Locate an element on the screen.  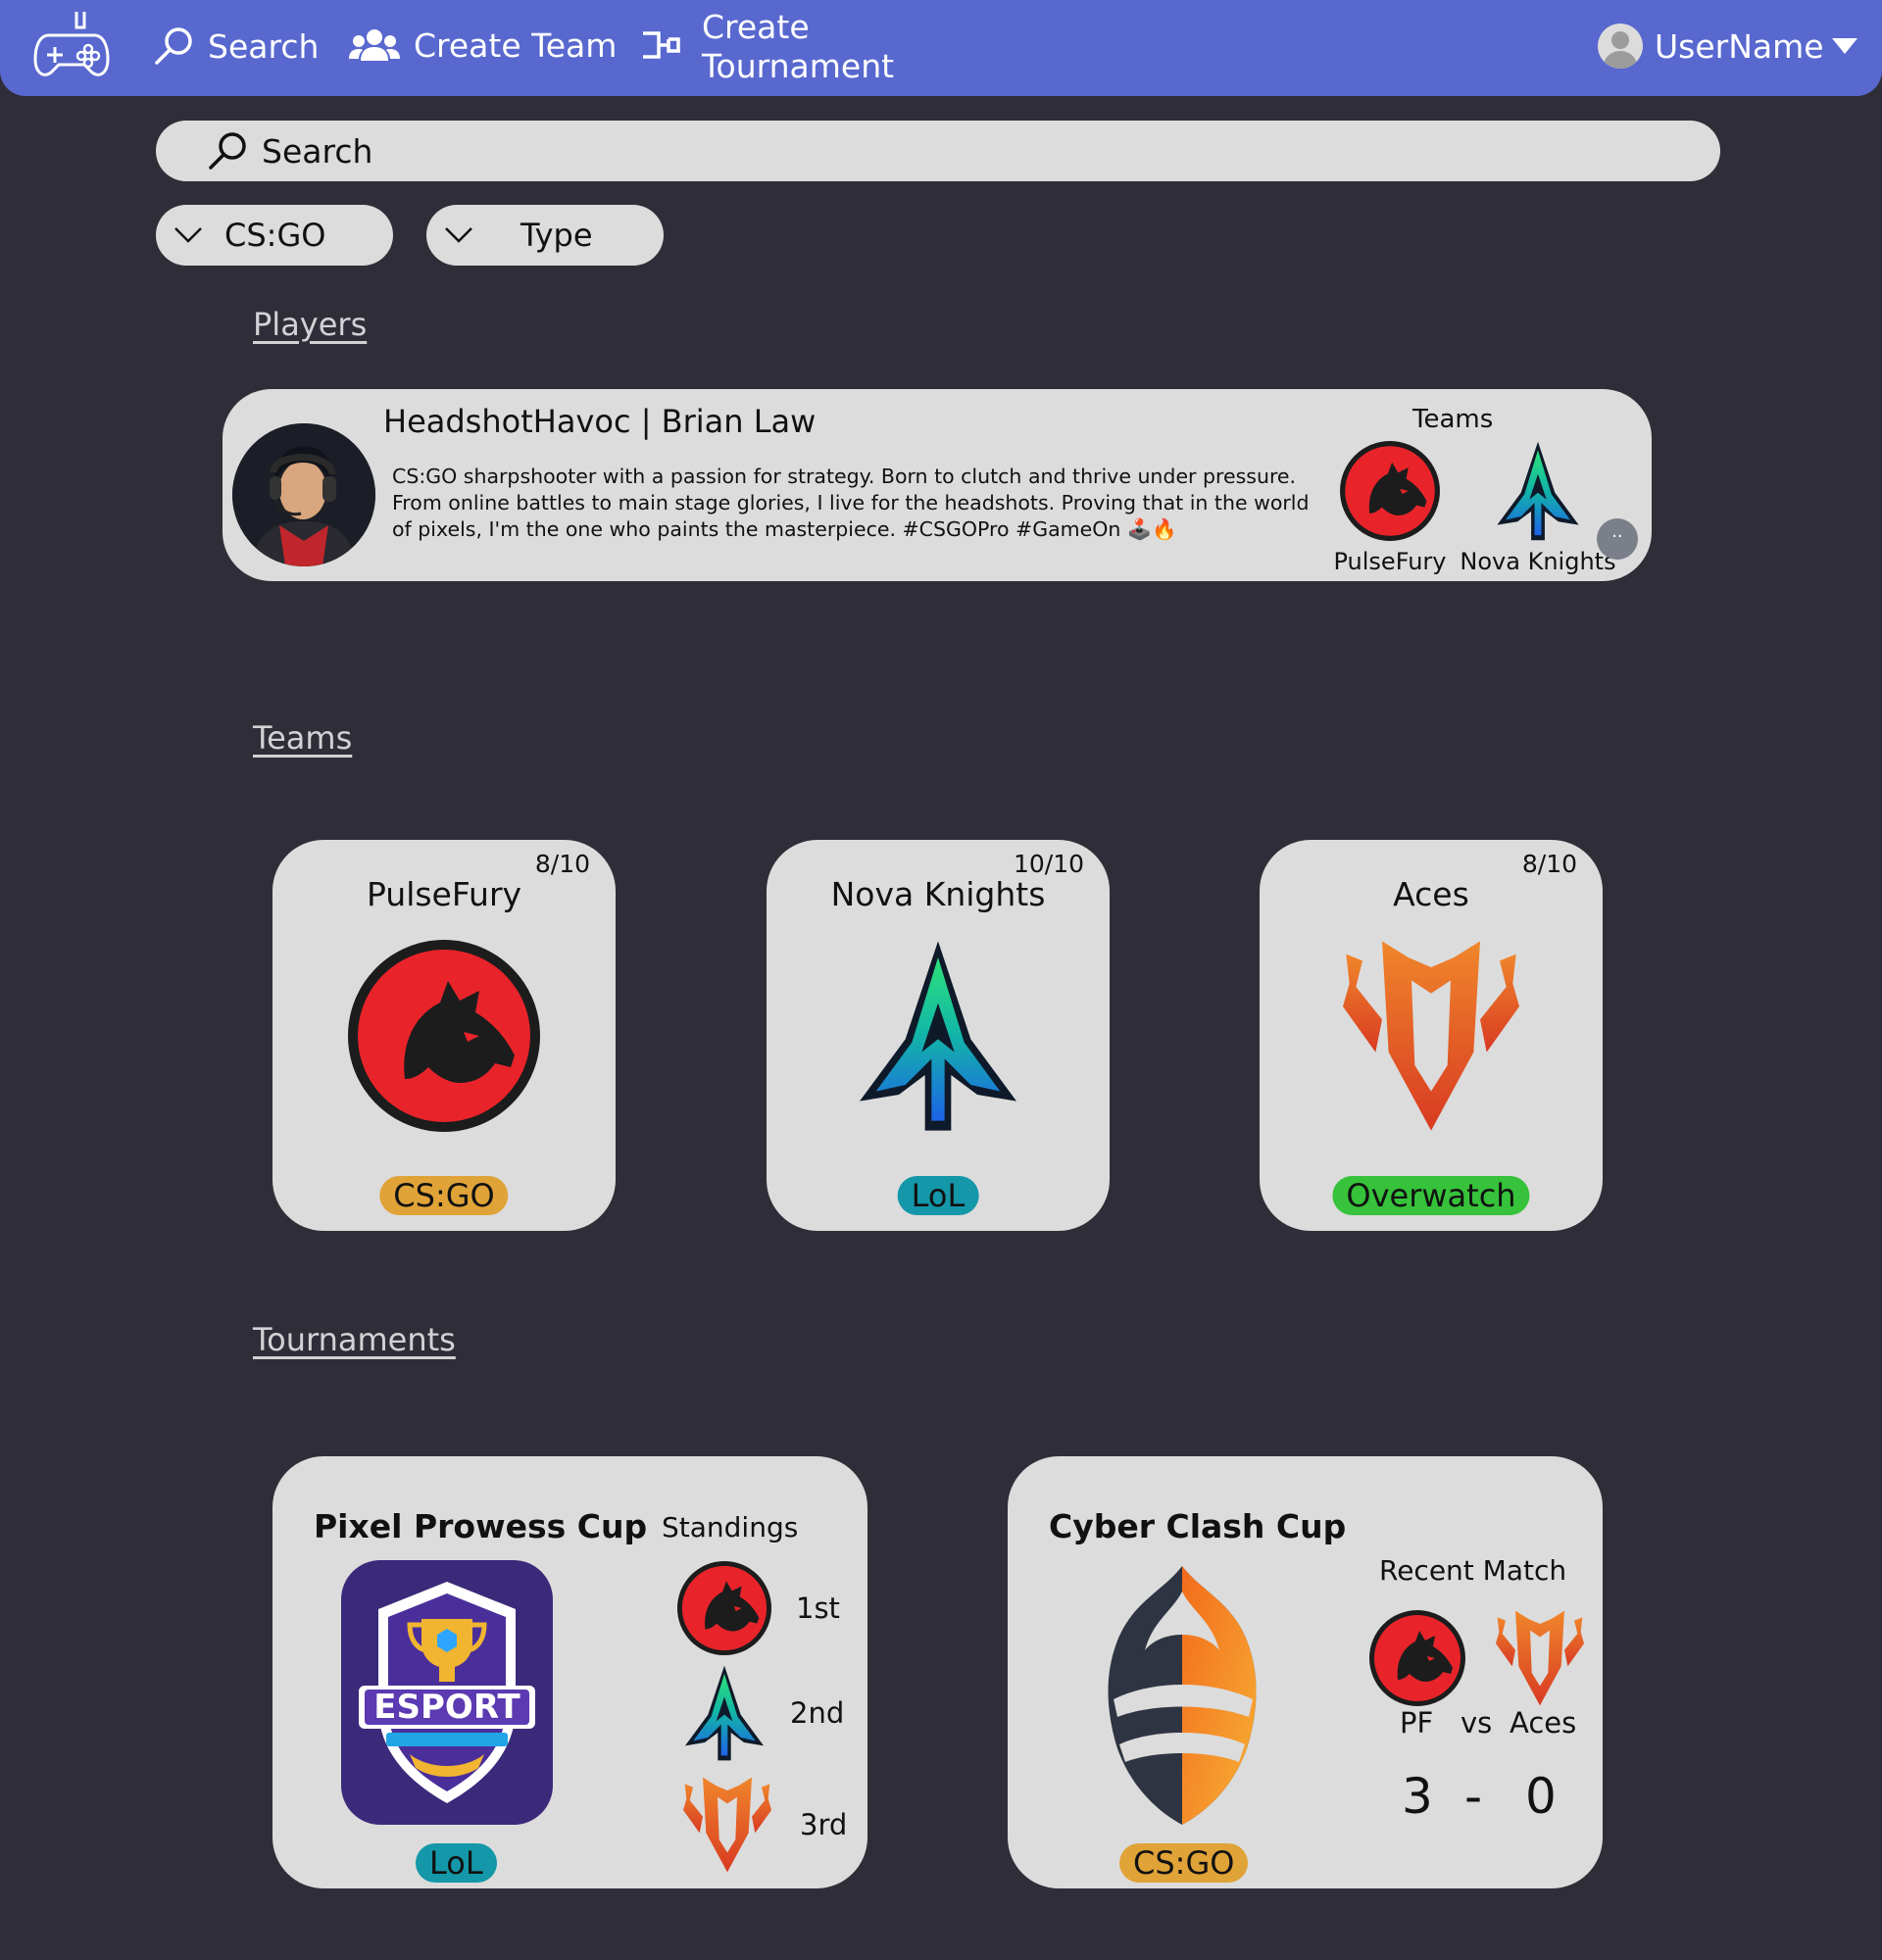
team-card-nova-knights: 10/10 Nova Knights LoL is located at coordinates (939, 1035).